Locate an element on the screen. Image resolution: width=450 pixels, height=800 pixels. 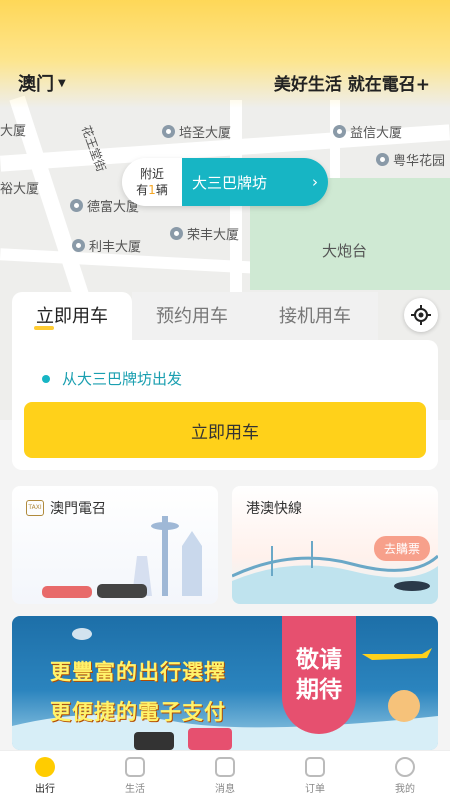
locate-icon is located at coordinates (421, 315).